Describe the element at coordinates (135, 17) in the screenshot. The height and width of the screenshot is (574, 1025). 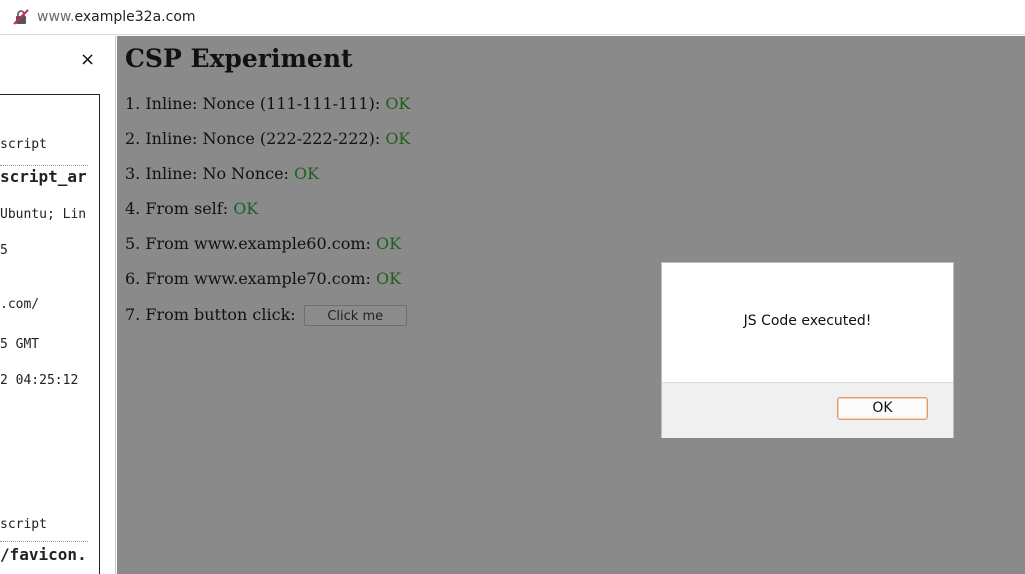
I see `url-host: example32a.com` at that location.